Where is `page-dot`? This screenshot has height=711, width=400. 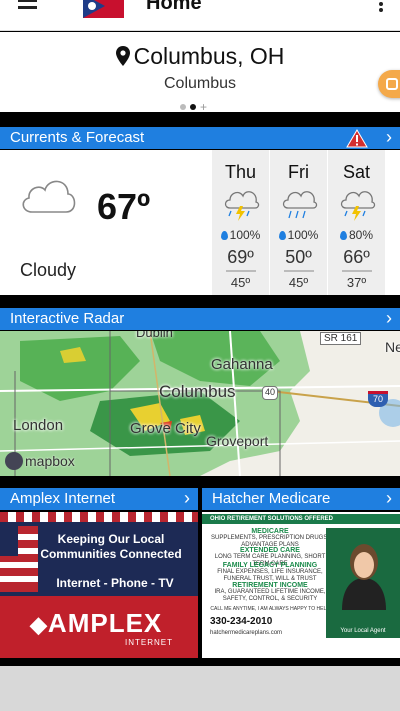 page-dot is located at coordinates (183, 106).